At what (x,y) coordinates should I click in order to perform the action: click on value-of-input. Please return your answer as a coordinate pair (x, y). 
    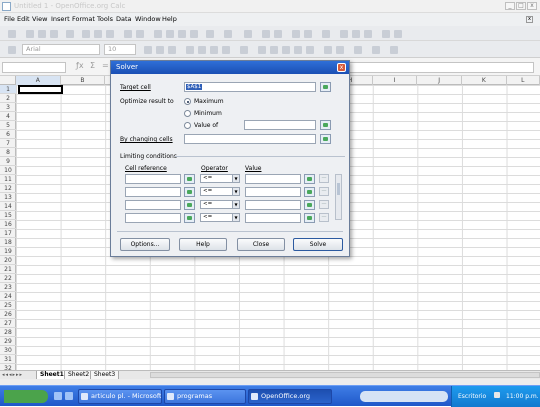
    Looking at the image, I should click on (280, 125).